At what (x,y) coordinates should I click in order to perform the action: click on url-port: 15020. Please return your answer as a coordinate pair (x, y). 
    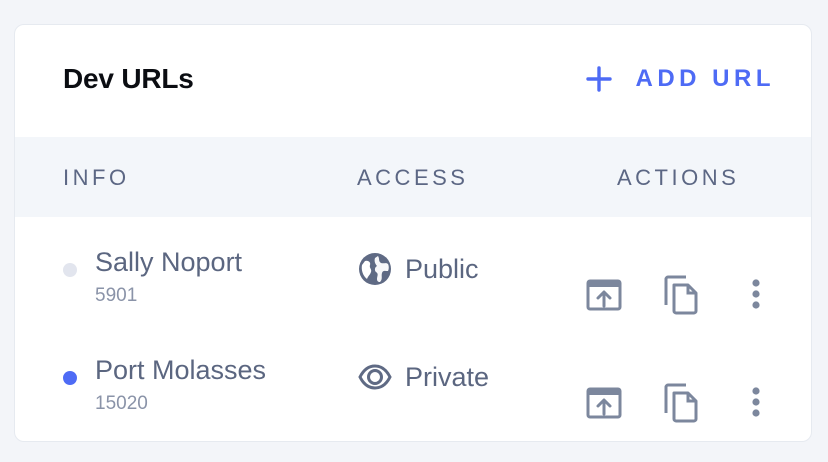
    Looking at the image, I should click on (121, 403).